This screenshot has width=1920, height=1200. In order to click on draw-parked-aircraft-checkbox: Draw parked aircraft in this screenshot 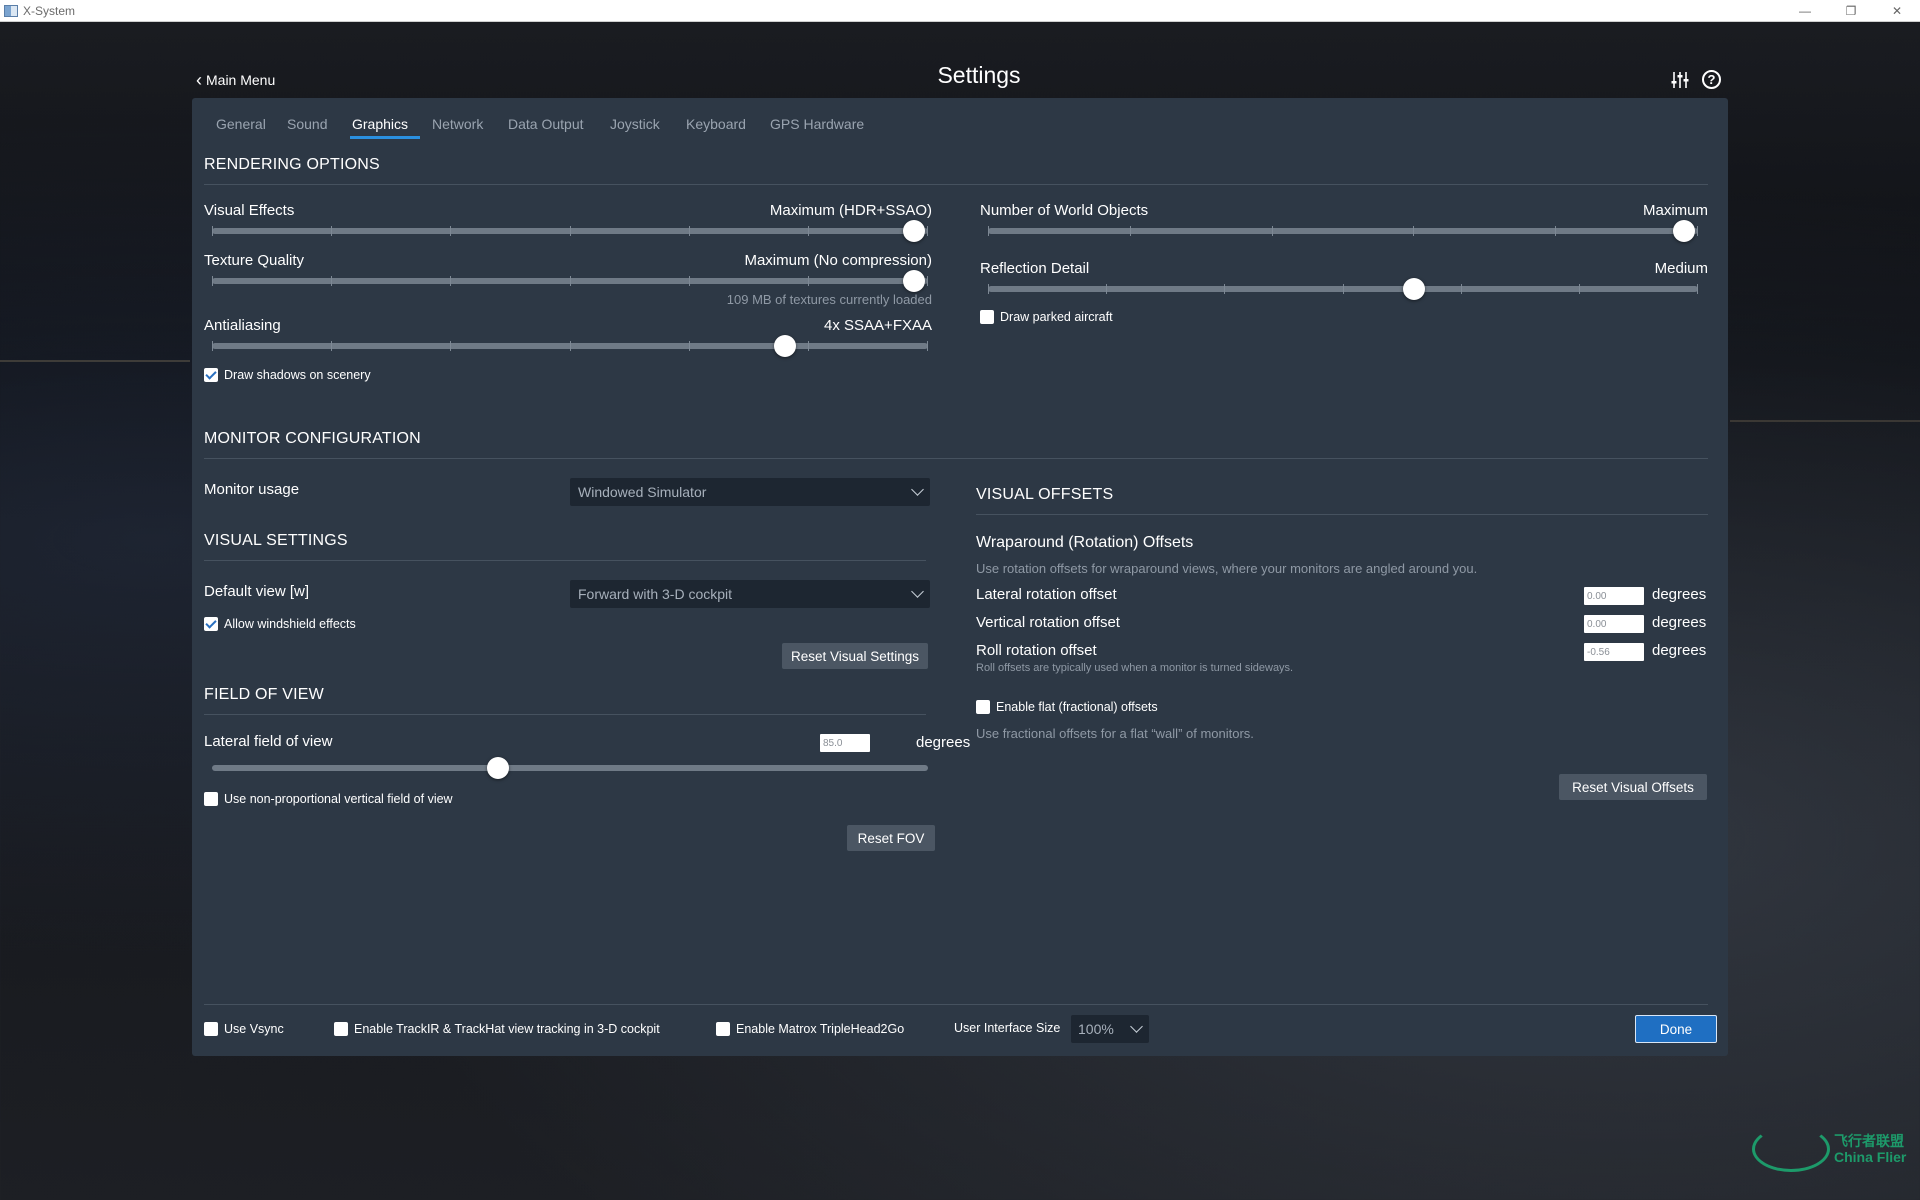, I will do `click(1046, 317)`.